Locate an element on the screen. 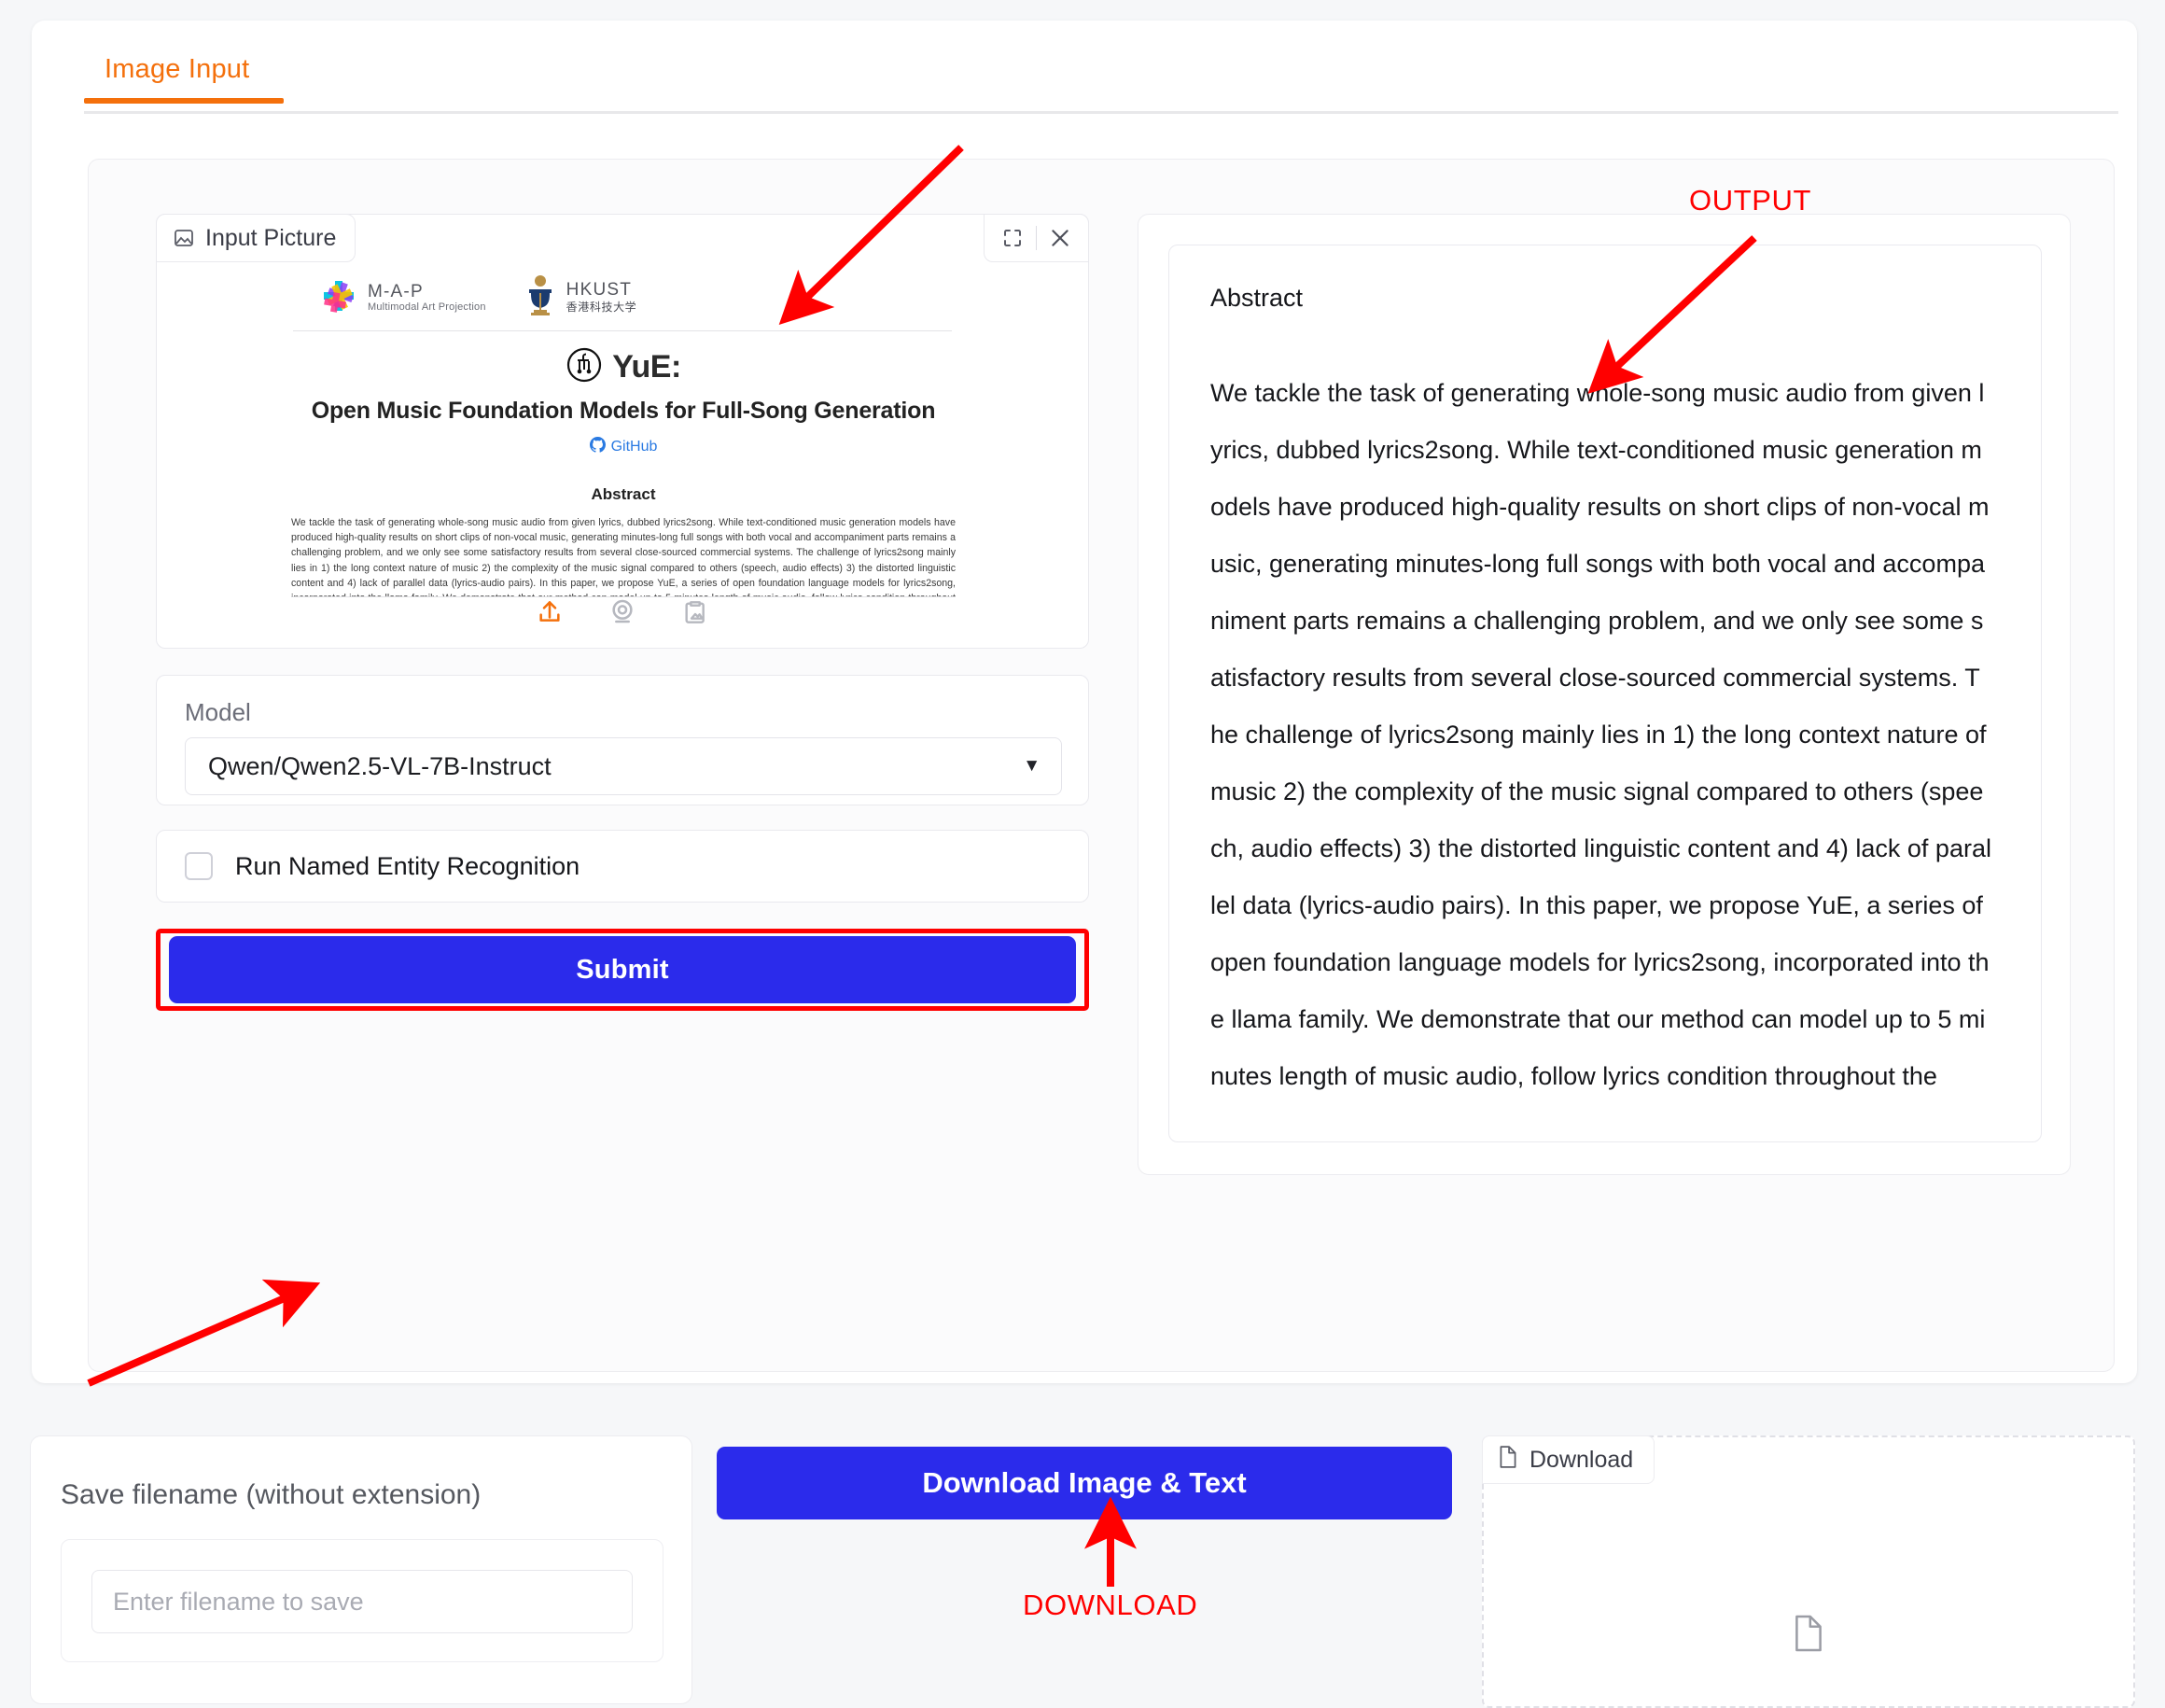 Image resolution: width=2165 pixels, height=1708 pixels. input-picture-label: Input Picture is located at coordinates (256, 238).